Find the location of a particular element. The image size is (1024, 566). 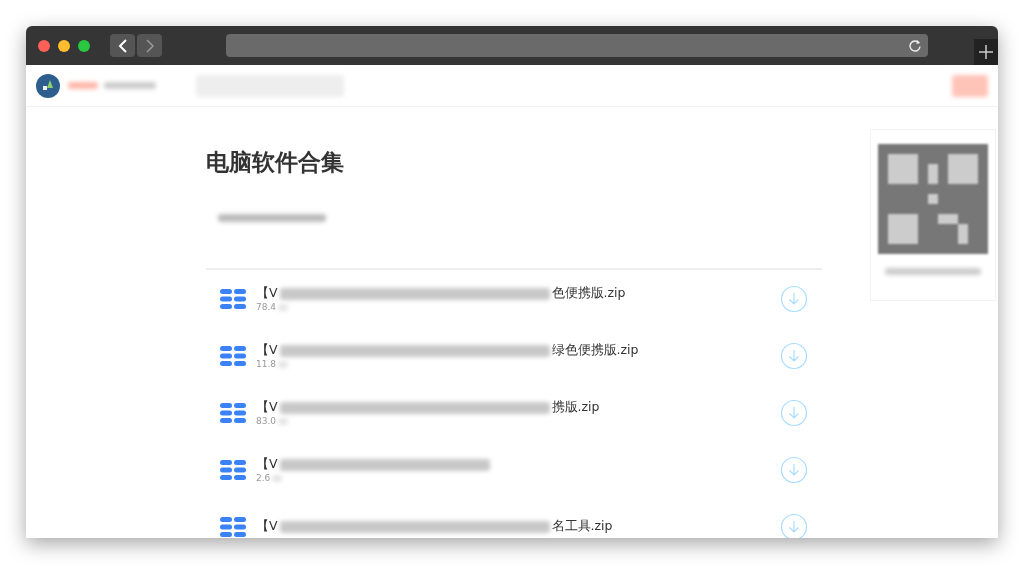

chevron-left-icon is located at coordinates (122, 45).